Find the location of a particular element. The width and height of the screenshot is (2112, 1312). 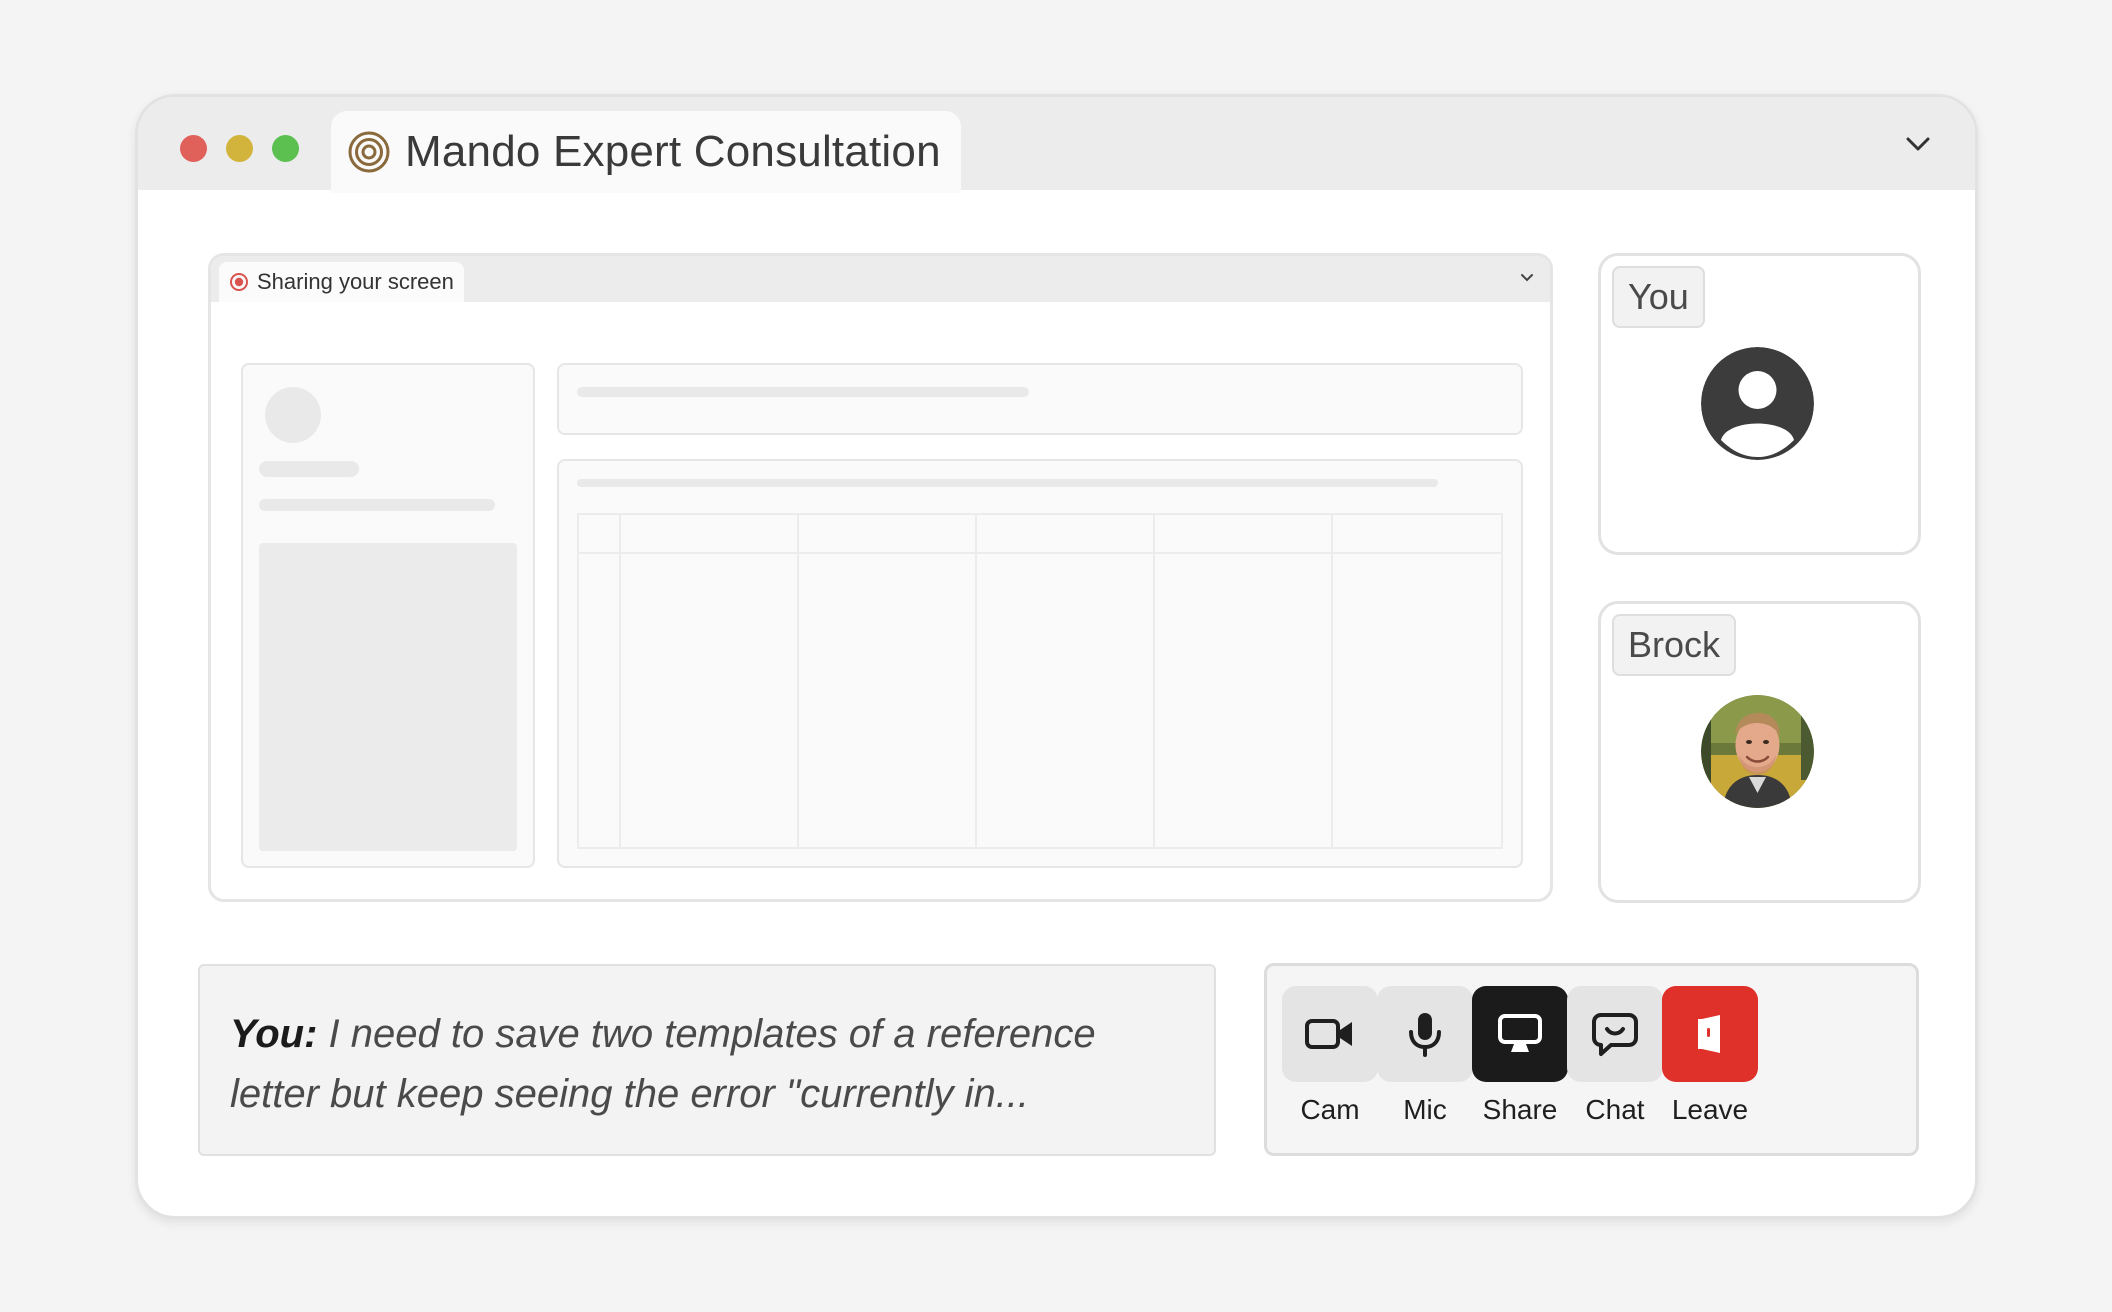

participant-name: You is located at coordinates (1658, 297).